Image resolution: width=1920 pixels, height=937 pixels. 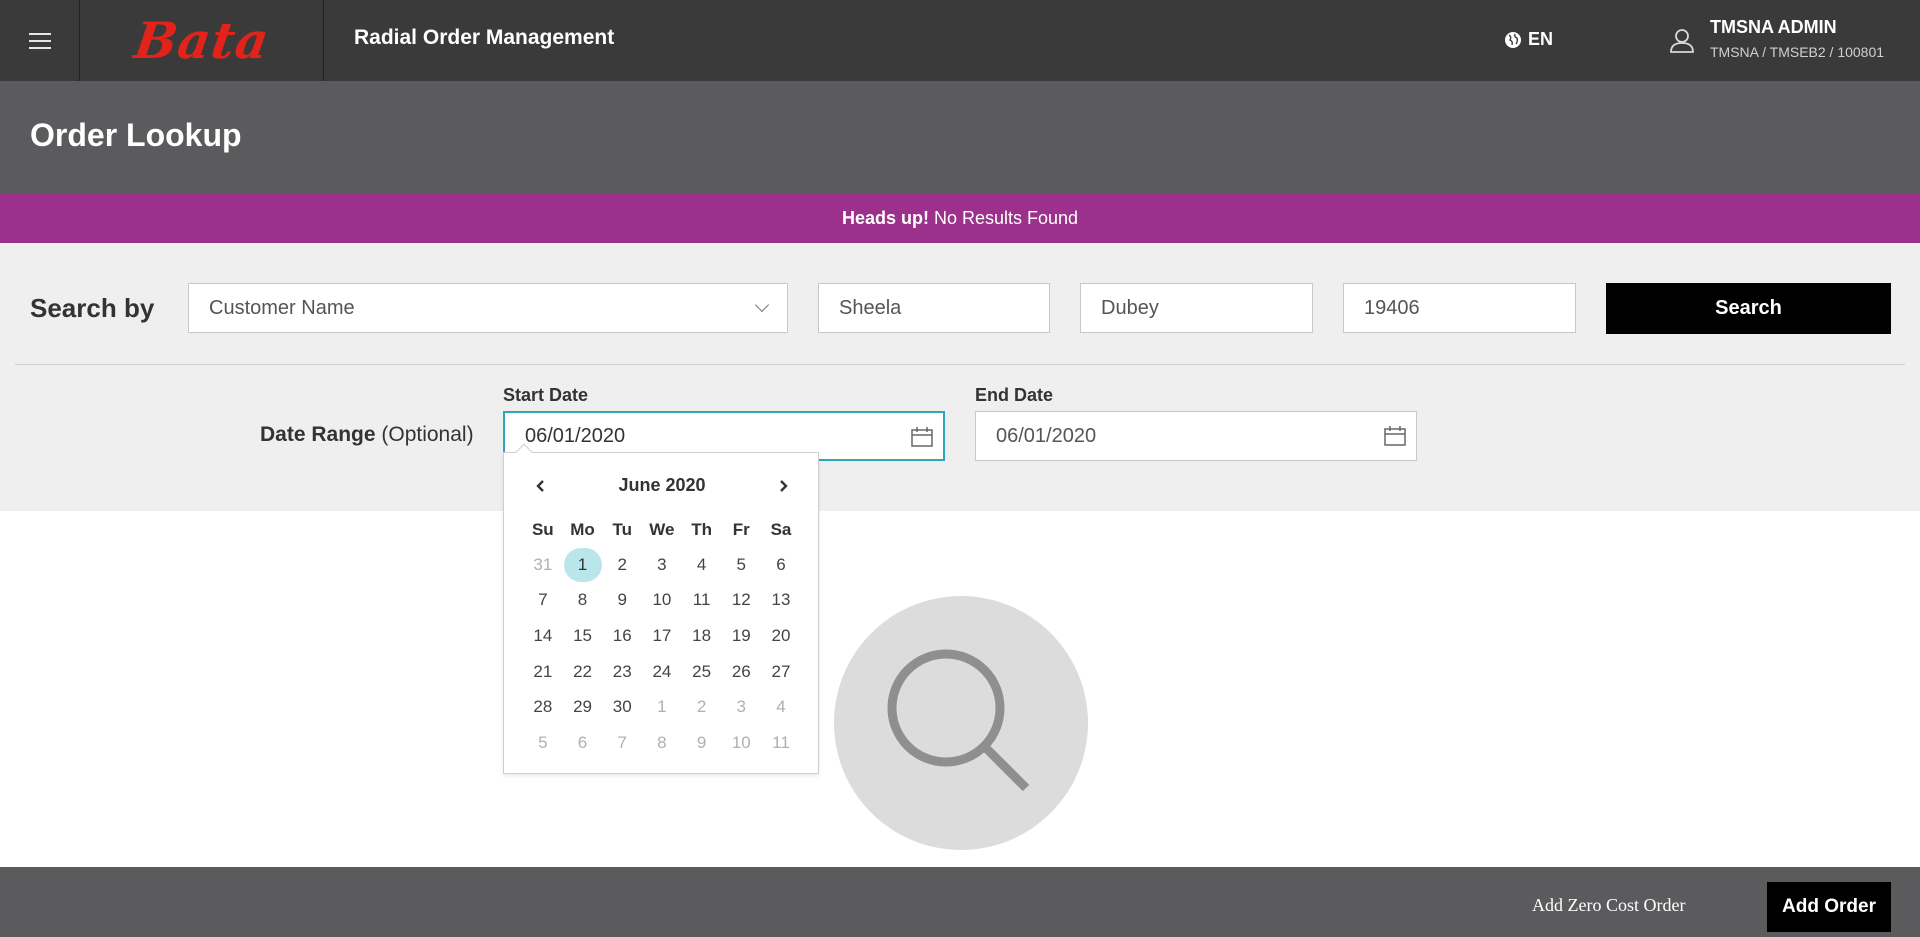 What do you see at coordinates (1459, 308) in the screenshot?
I see `zip-code-input: 19406` at bounding box center [1459, 308].